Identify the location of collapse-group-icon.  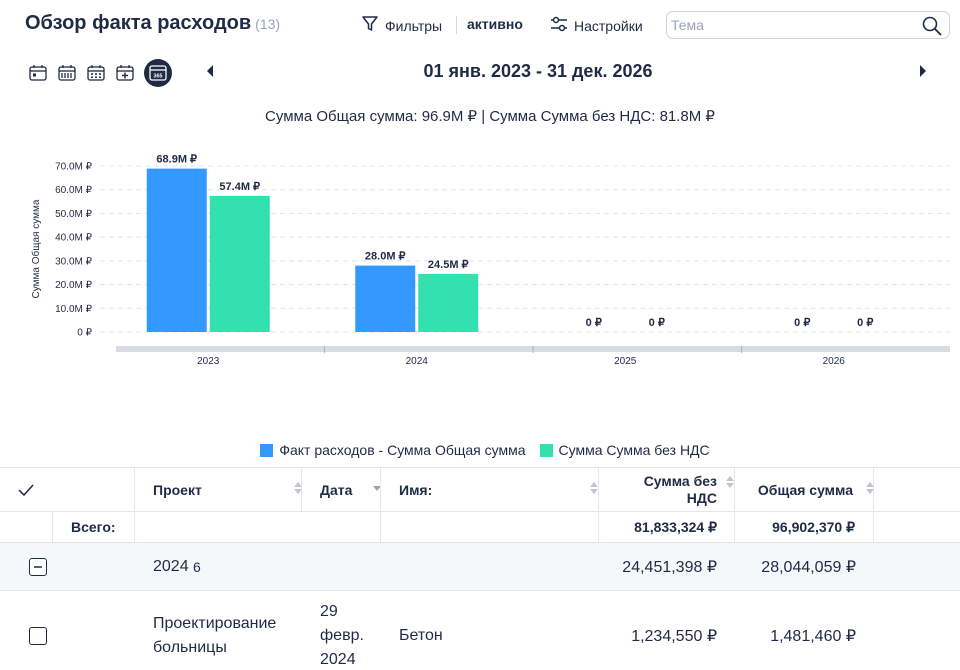
(38, 566).